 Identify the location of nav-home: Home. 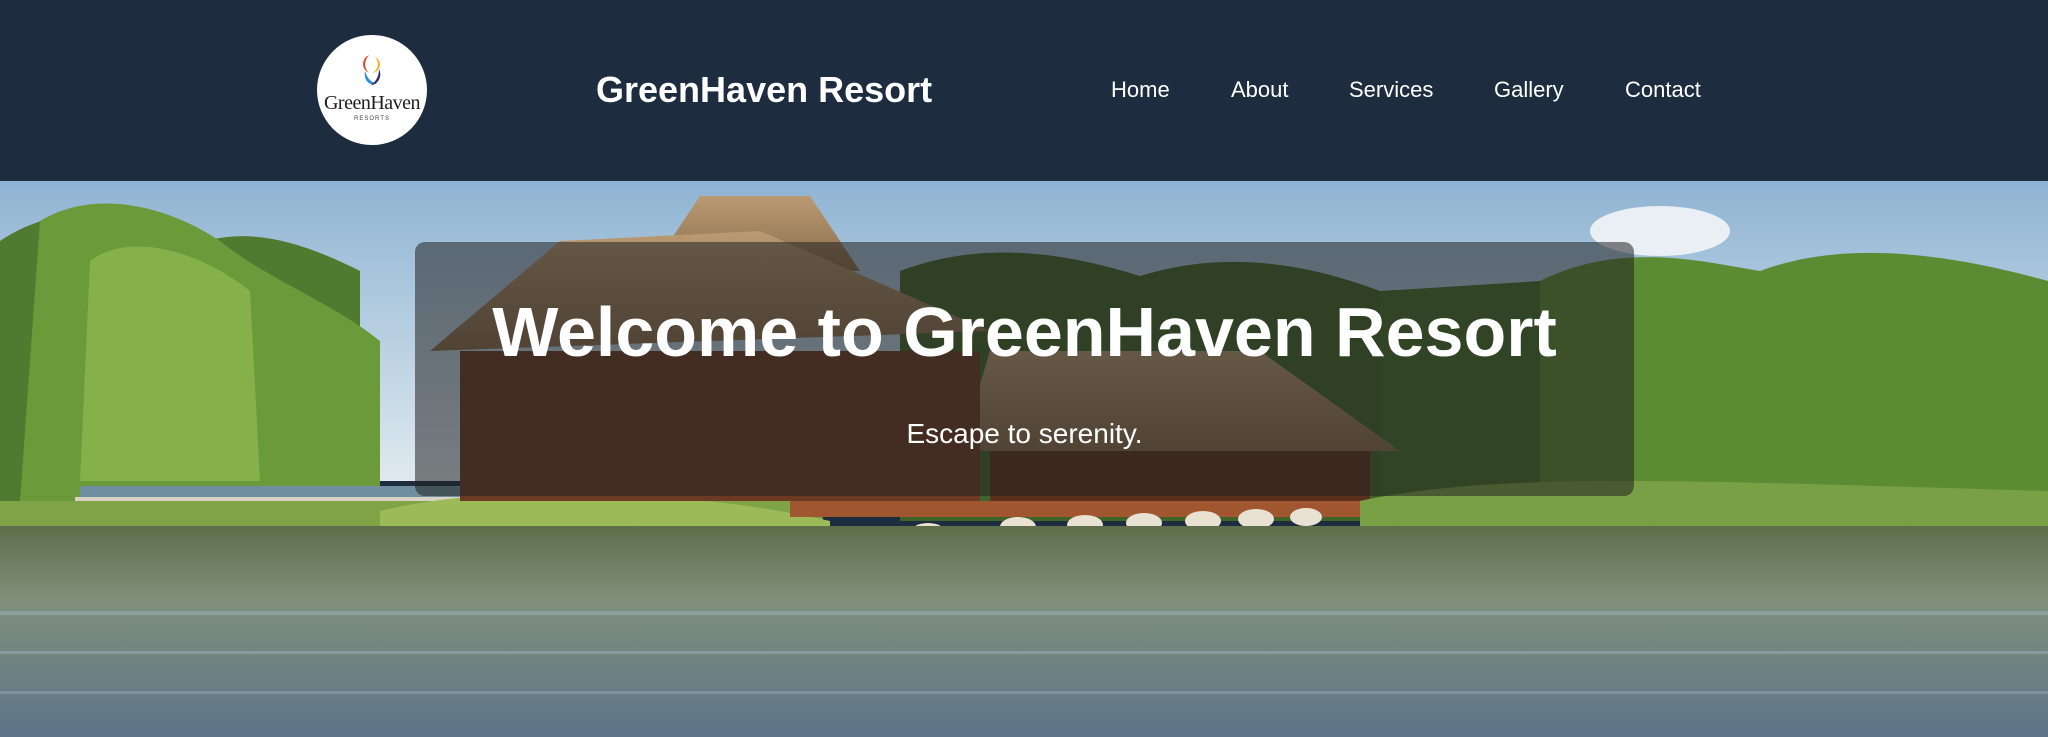
(1140, 90).